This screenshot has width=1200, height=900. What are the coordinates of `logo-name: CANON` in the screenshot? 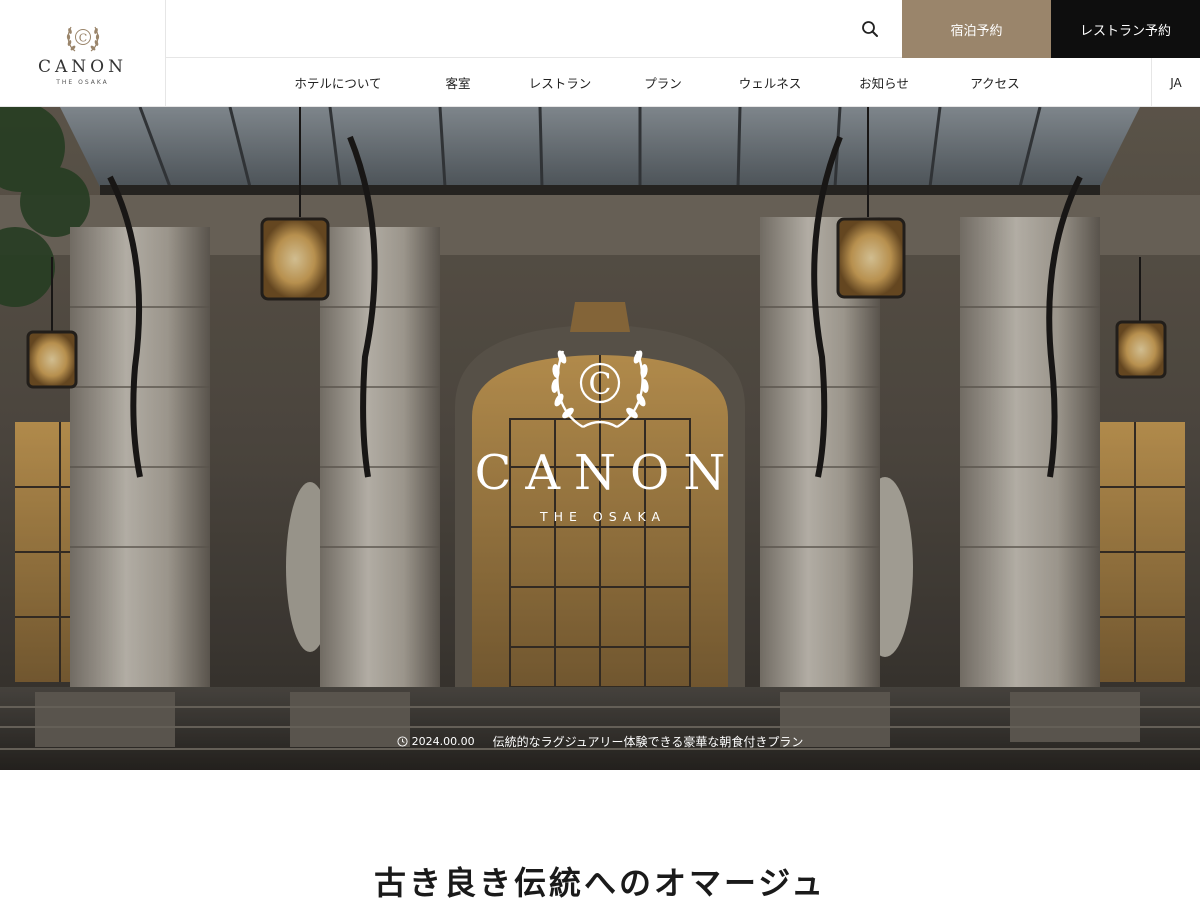 It's located at (82, 67).